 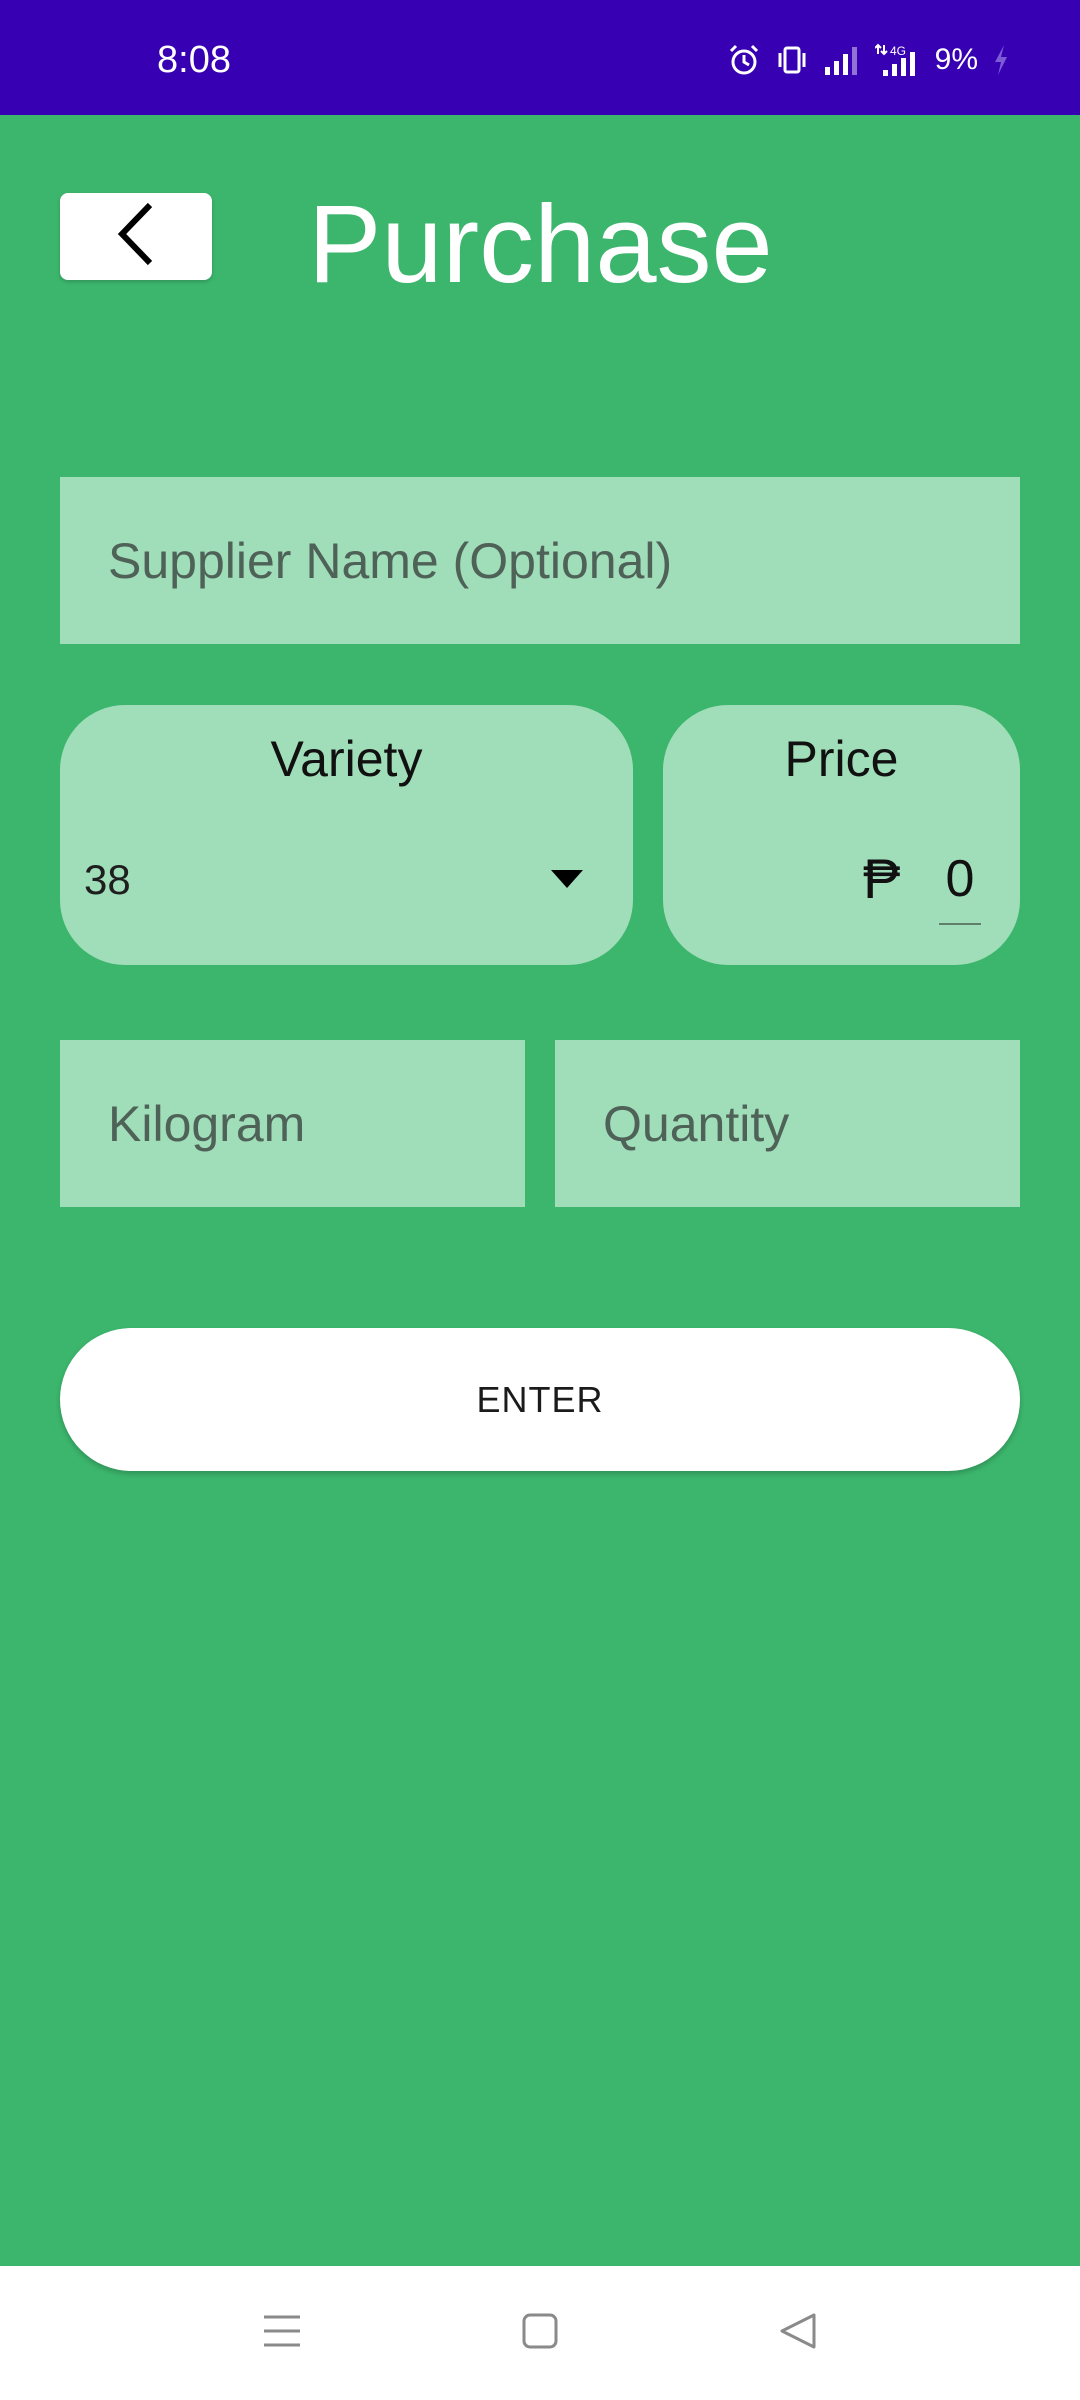 I want to click on price-label: Price, so click(x=841, y=759).